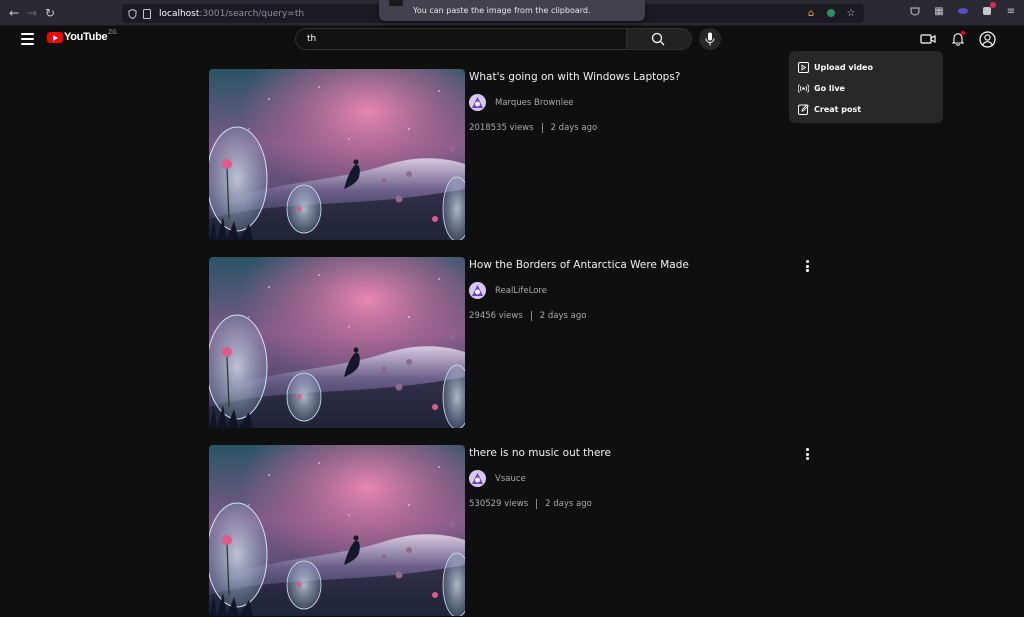 Image resolution: width=1024 pixels, height=617 pixels. Describe the element at coordinates (501, 128) in the screenshot. I see `view-count: 2018535 views` at that location.